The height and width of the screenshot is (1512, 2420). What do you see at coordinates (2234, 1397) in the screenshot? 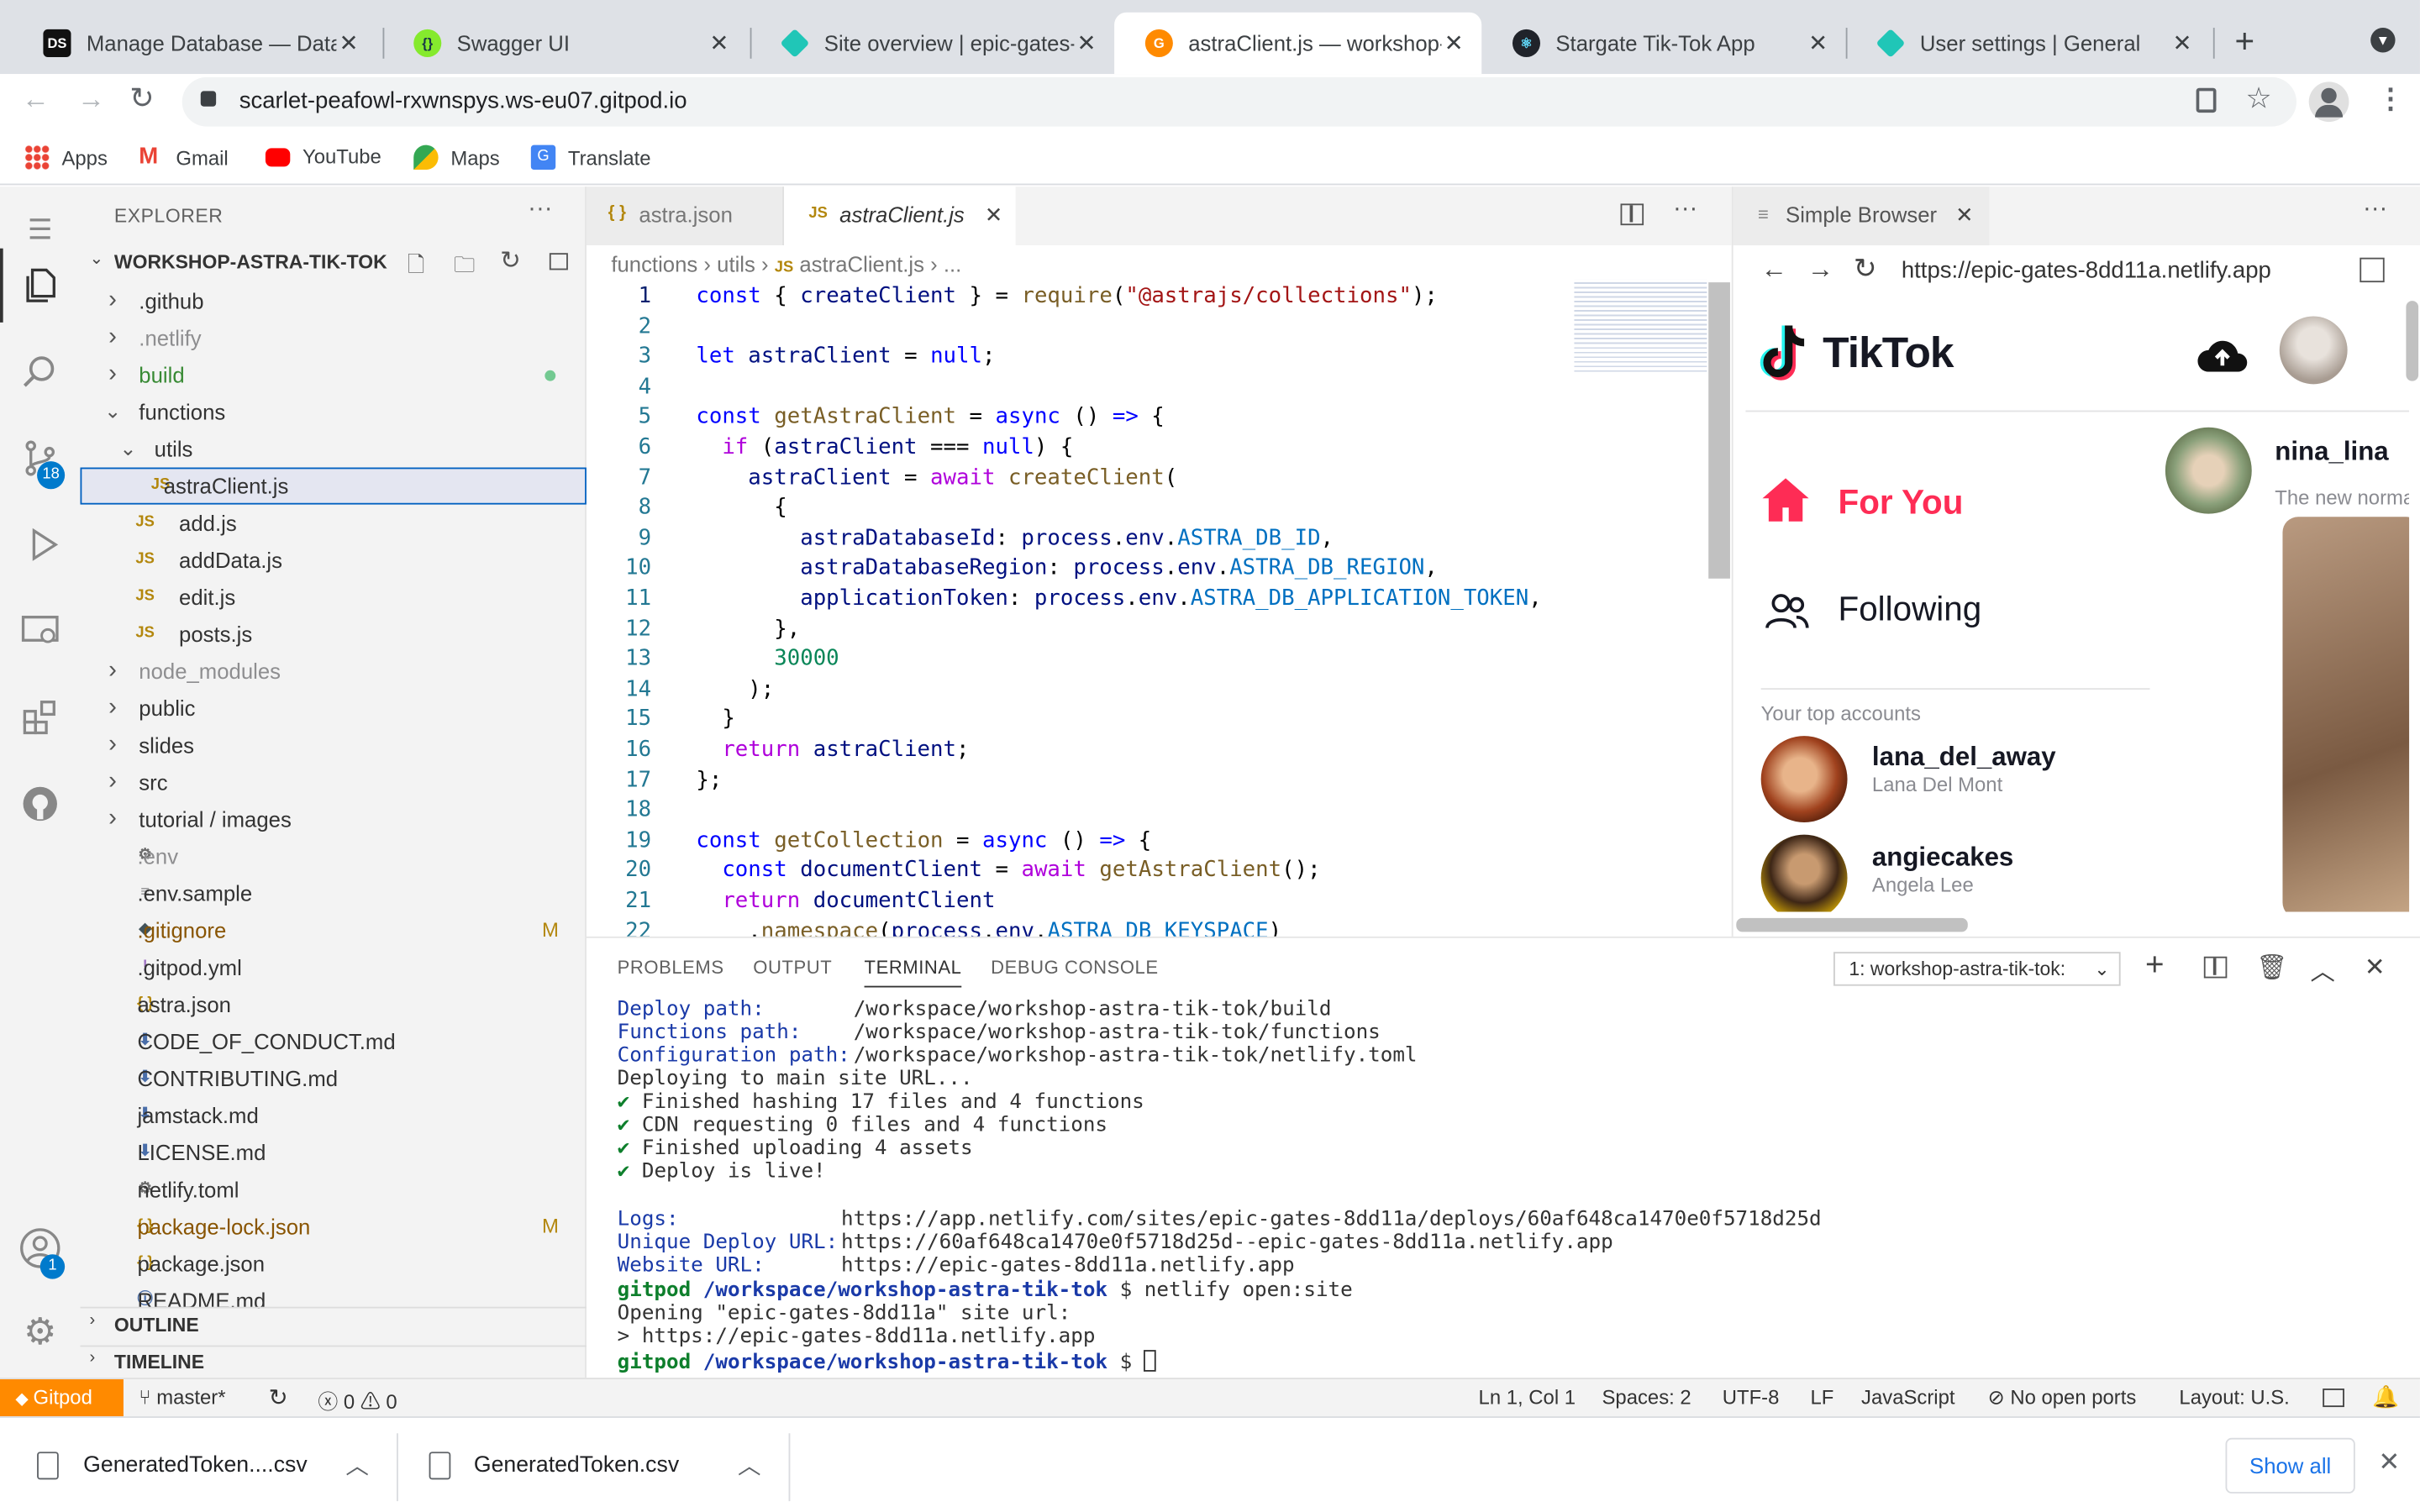
I see `keyboard-layout: Layout: U.S.` at bounding box center [2234, 1397].